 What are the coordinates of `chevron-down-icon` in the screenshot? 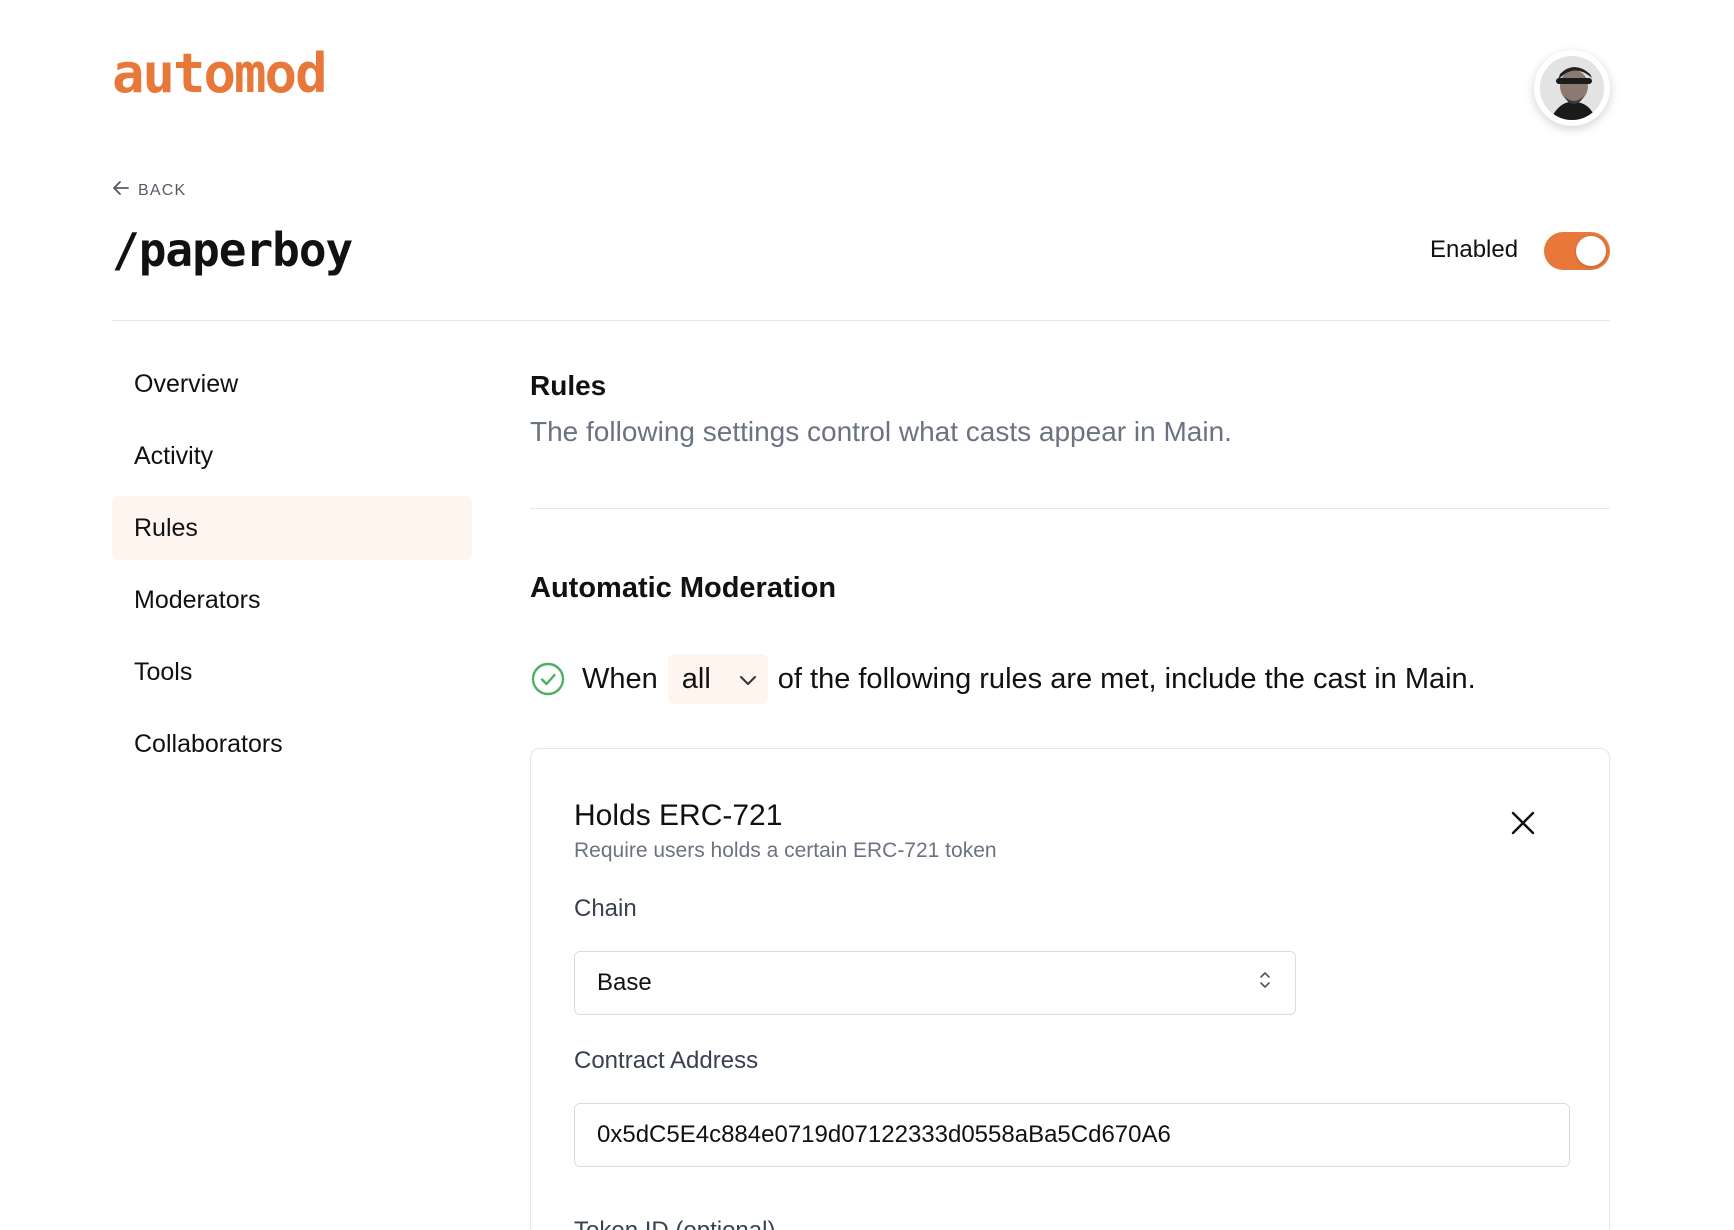 It's located at (748, 679).